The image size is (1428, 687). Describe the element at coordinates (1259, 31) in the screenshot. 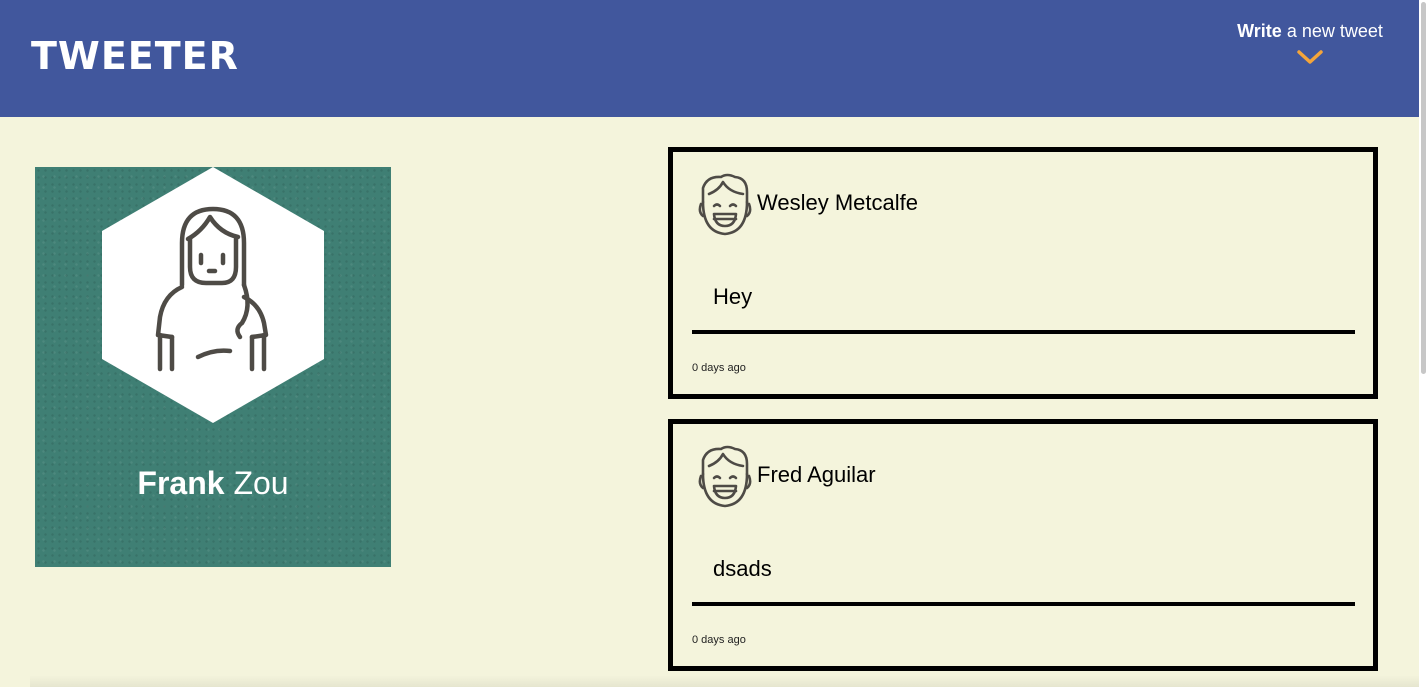

I see `write-tweet-label-strong: Write` at that location.